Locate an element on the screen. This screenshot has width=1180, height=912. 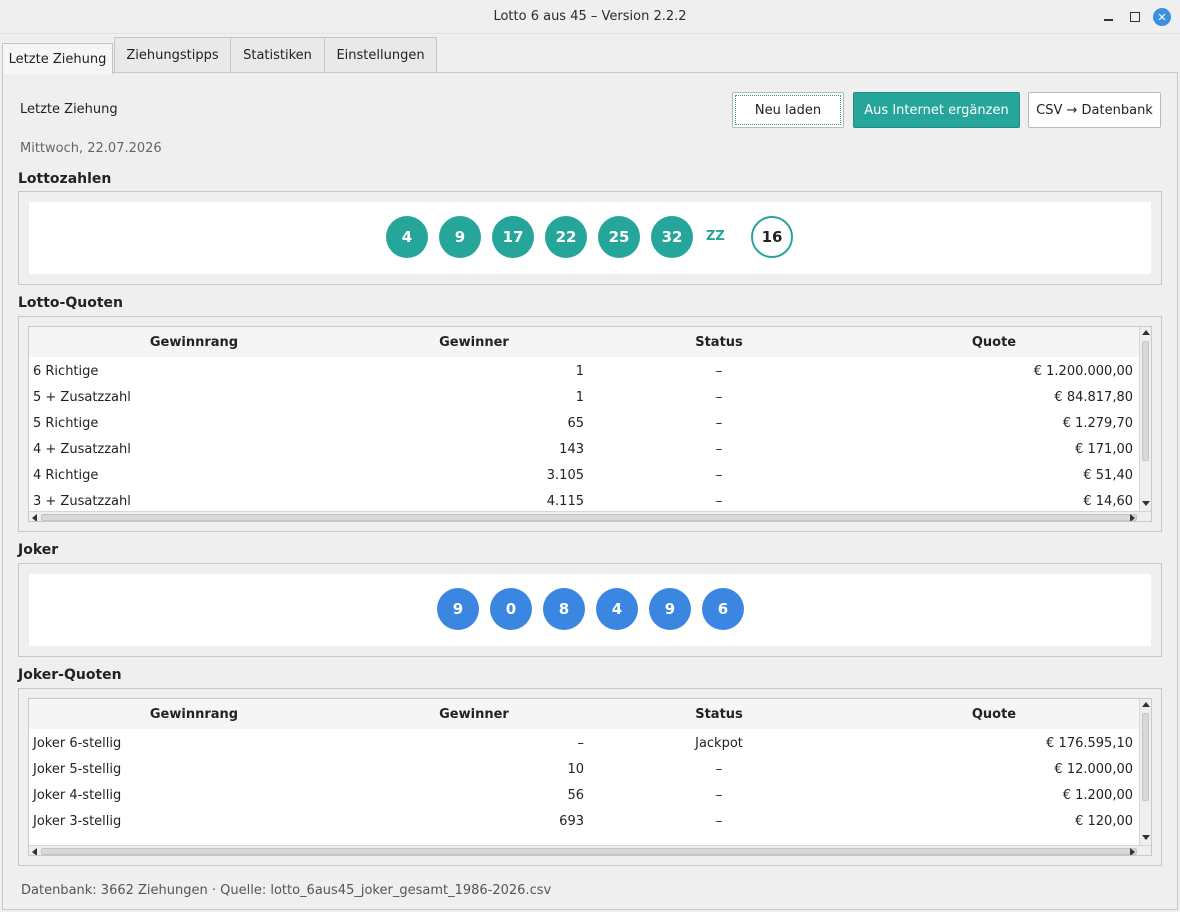
cell-gewinnrang: 5 Richtige is located at coordinates (66, 423).